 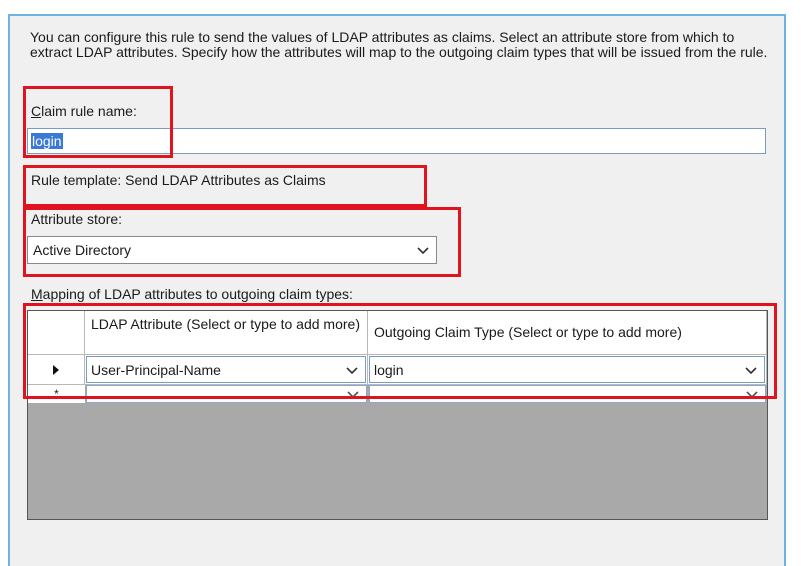 I want to click on claim-type-value: login, so click(x=389, y=369).